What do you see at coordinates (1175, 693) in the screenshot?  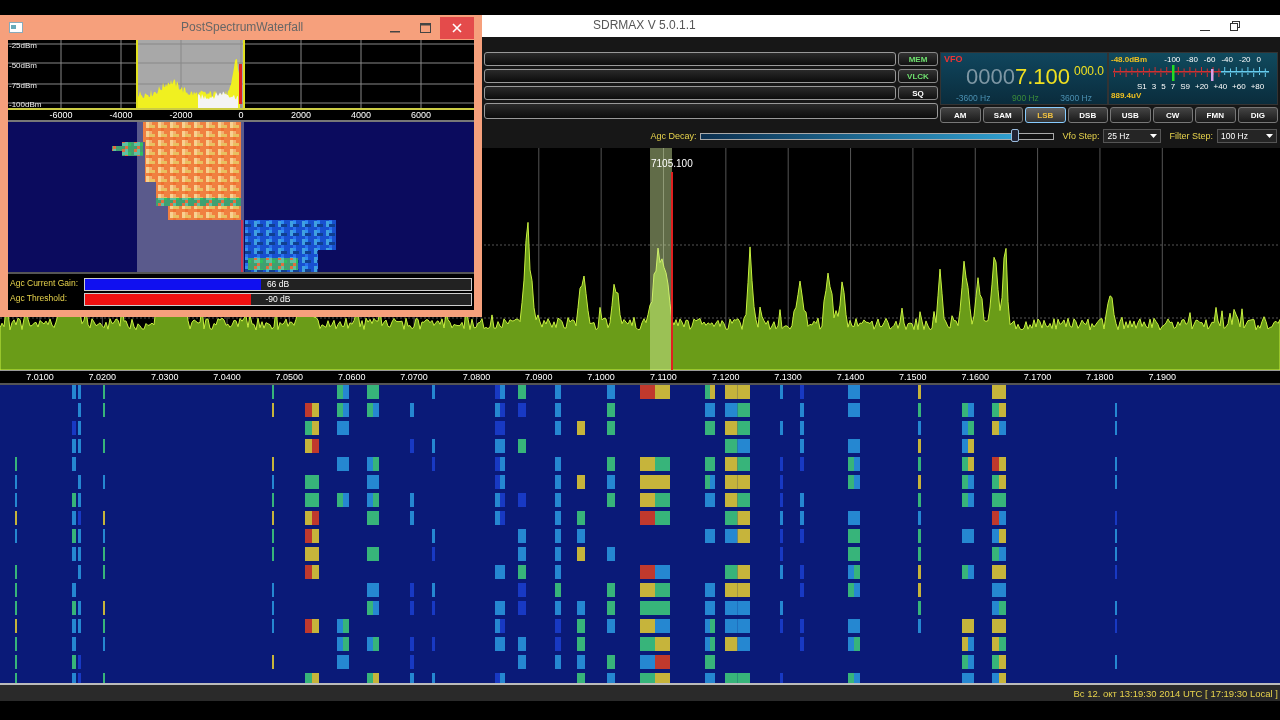 I see `status-text: Вс 12. окт 13:19:30 2014 UTC [ 17:19:30 Local ]` at bounding box center [1175, 693].